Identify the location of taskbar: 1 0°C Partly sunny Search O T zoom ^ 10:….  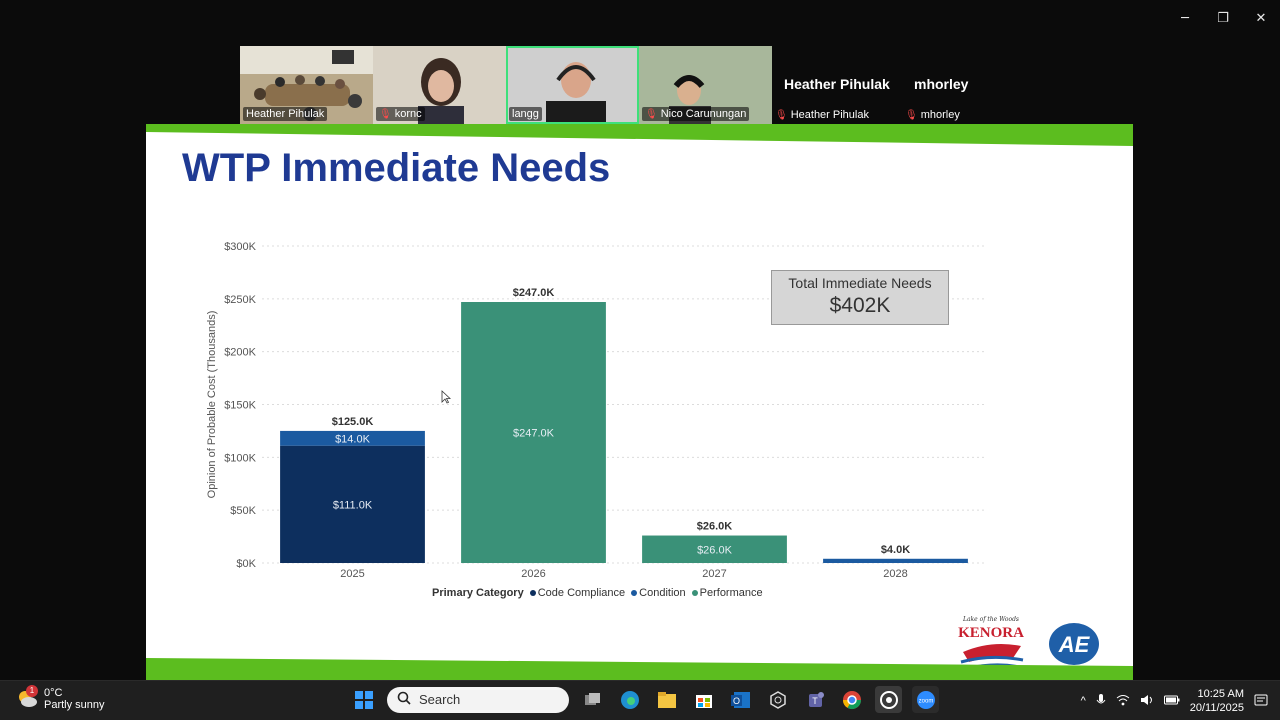
(640, 700).